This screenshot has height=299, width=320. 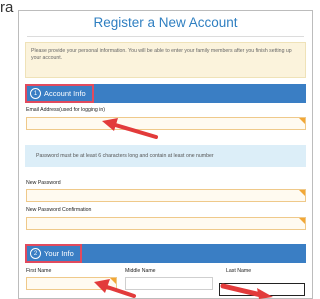 I want to click on page-title: Register a New Account, so click(x=165, y=22).